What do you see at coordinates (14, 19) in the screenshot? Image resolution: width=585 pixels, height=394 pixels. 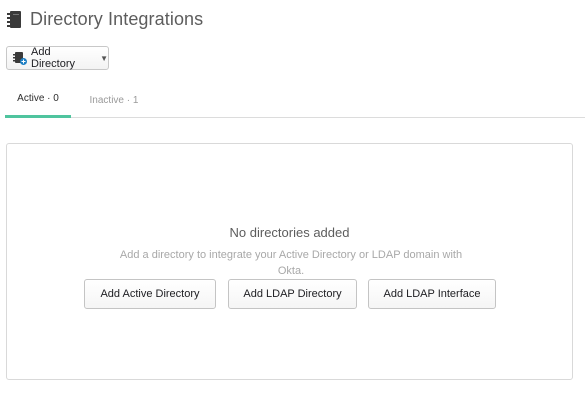 I see `book-directory-icon` at bounding box center [14, 19].